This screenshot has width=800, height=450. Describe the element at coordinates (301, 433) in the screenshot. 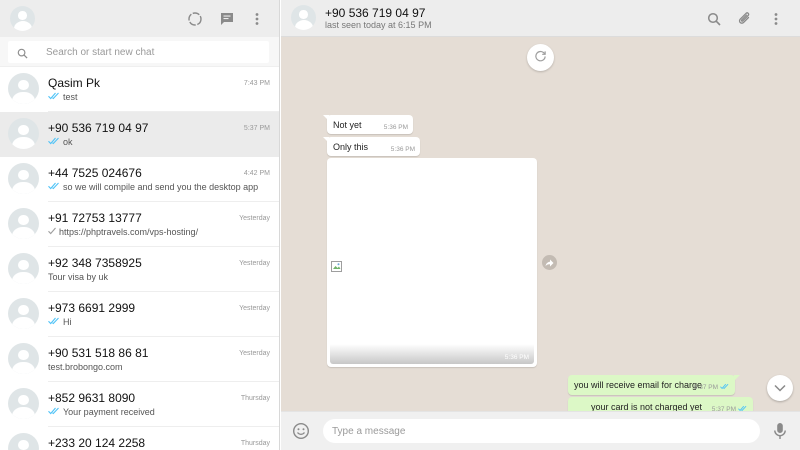

I see `emoji-icon` at that location.